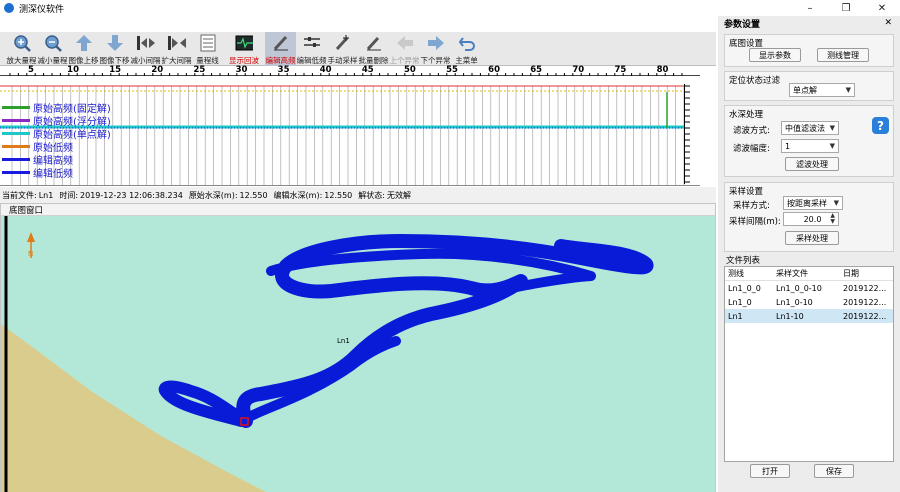 The width and height of the screenshot is (900, 492). What do you see at coordinates (244, 43) in the screenshot?
I see `echo-display-icon` at bounding box center [244, 43].